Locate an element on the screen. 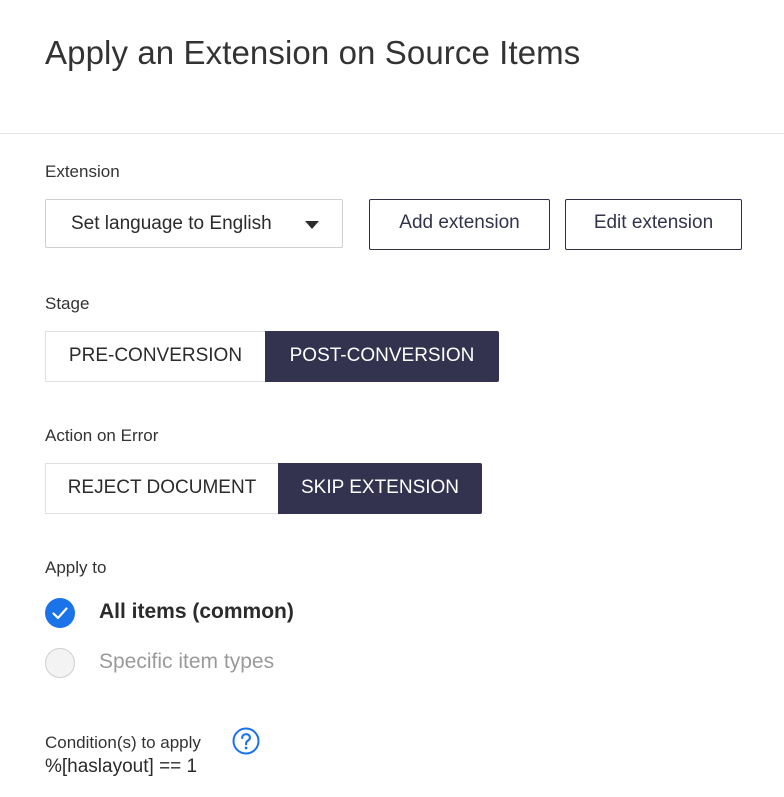  radio-specific-item-types: Specific item types is located at coordinates (175, 664).